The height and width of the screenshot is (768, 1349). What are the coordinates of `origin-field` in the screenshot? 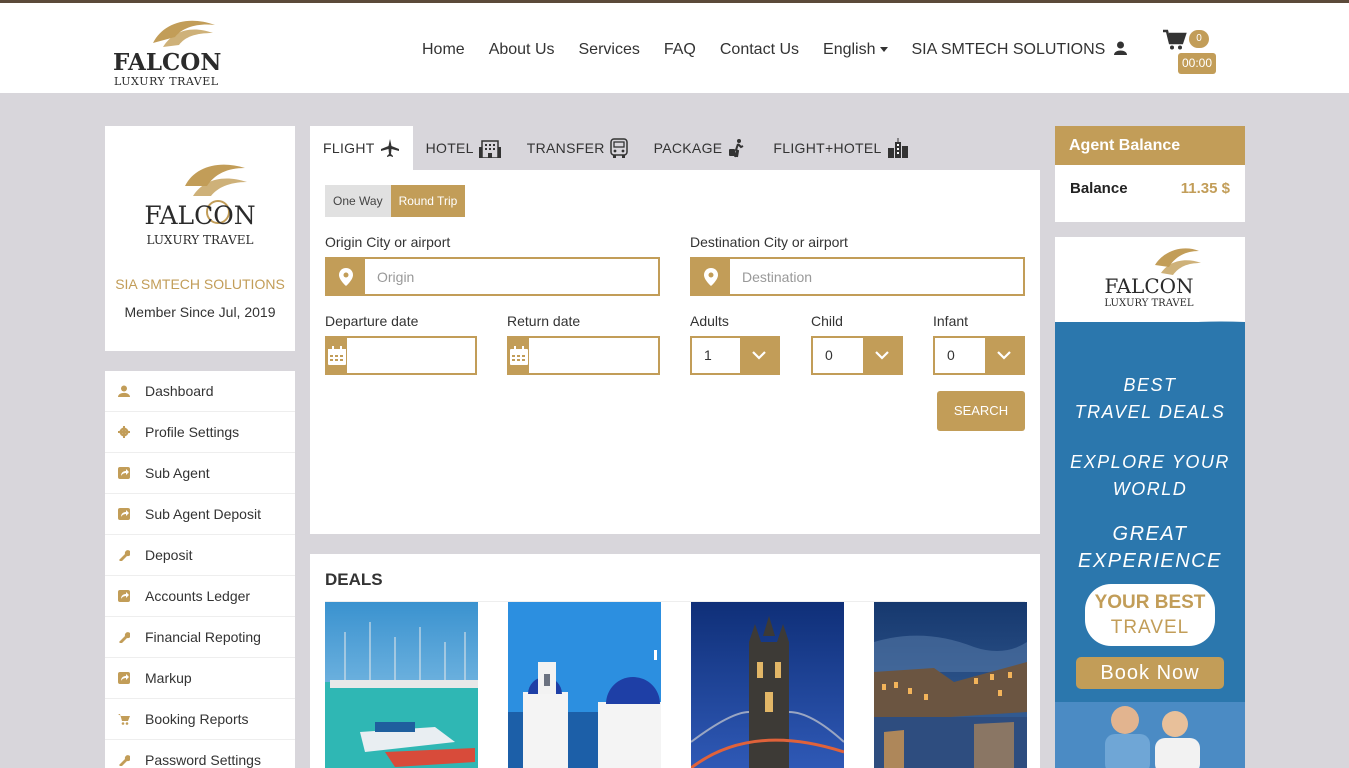 It's located at (492, 276).